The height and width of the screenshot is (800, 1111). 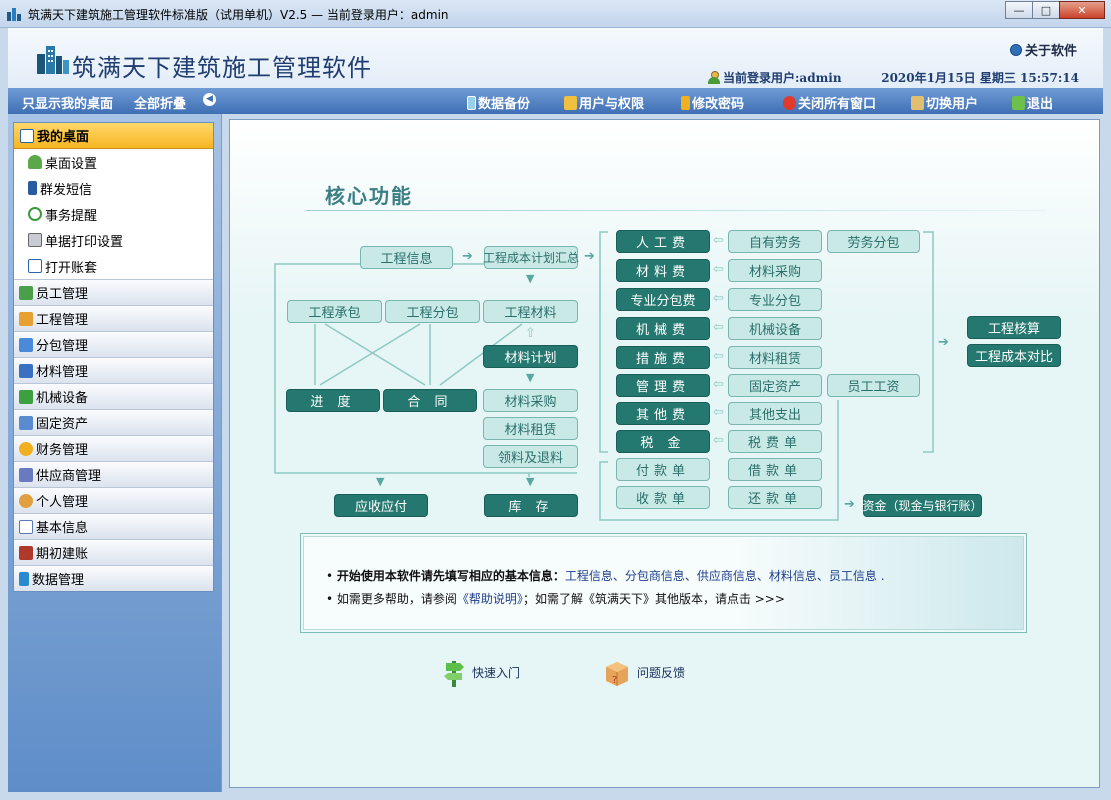 I want to click on sidebar-item-group-sms: 群发短信, so click(x=113, y=188).